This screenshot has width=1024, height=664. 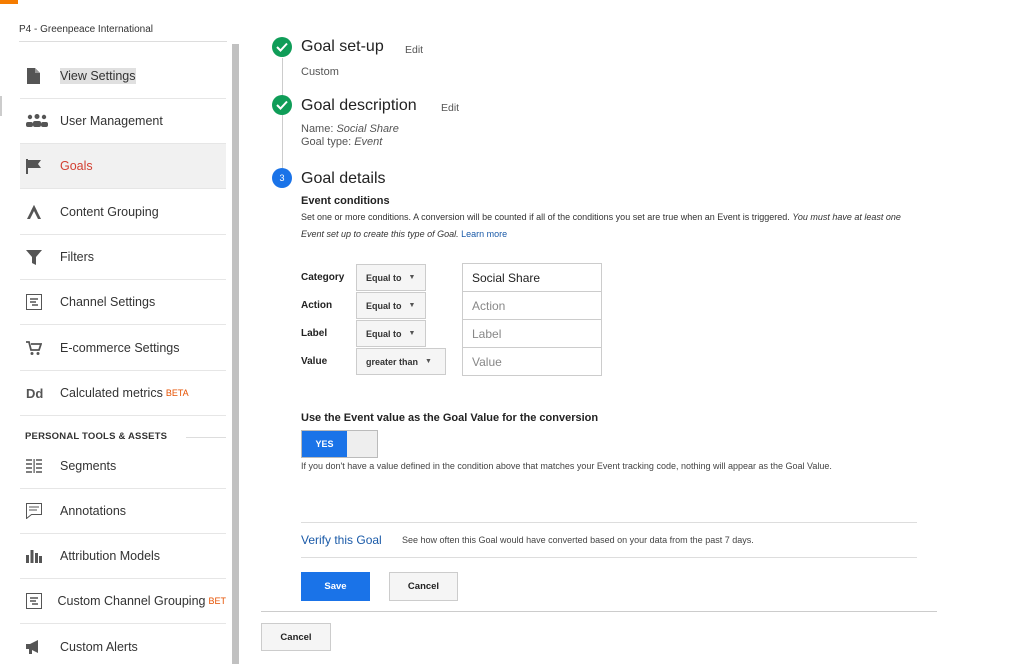 What do you see at coordinates (532, 361) in the screenshot?
I see `value-value-input` at bounding box center [532, 361].